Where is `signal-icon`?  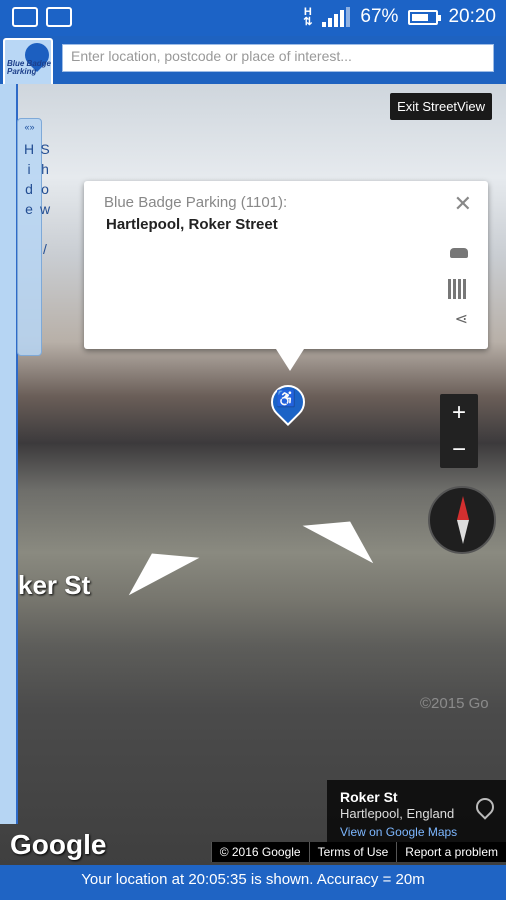 signal-icon is located at coordinates (336, 17).